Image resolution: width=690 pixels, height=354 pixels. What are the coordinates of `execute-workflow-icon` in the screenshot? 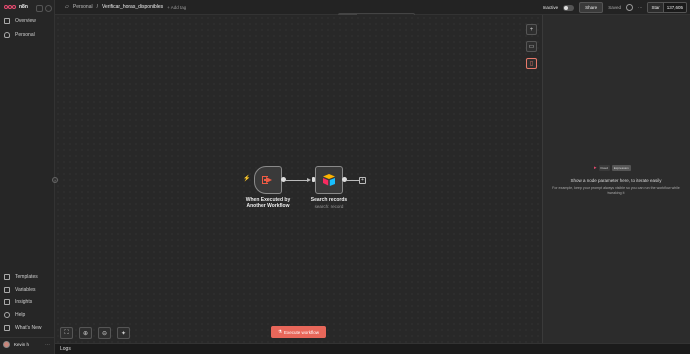 It's located at (268, 180).